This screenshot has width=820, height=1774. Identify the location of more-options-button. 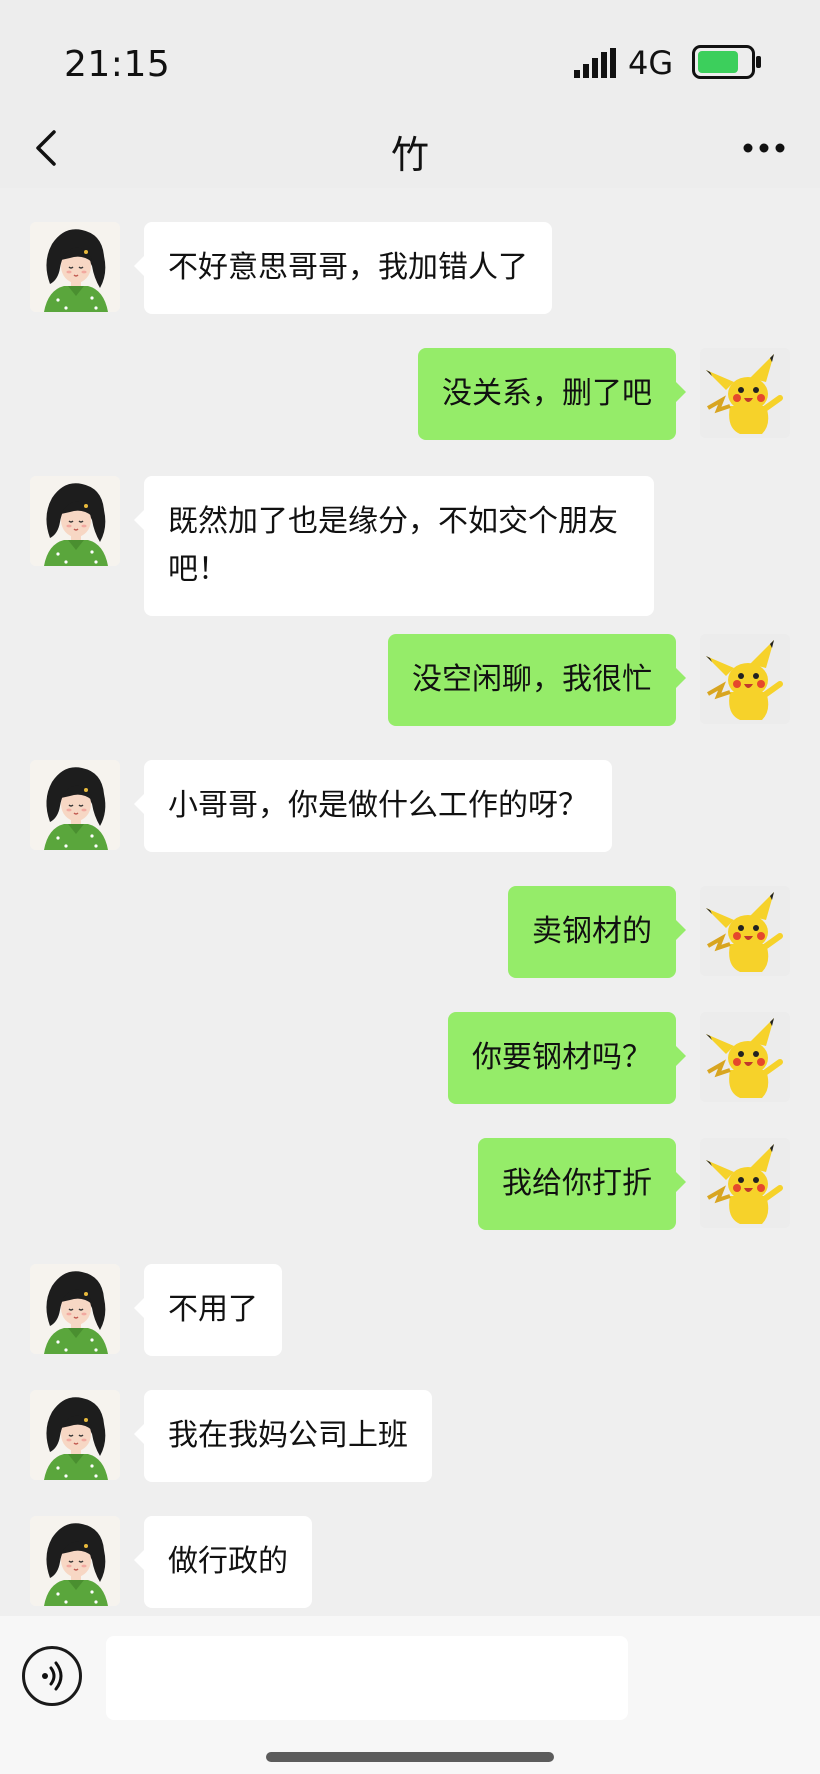
(764, 148).